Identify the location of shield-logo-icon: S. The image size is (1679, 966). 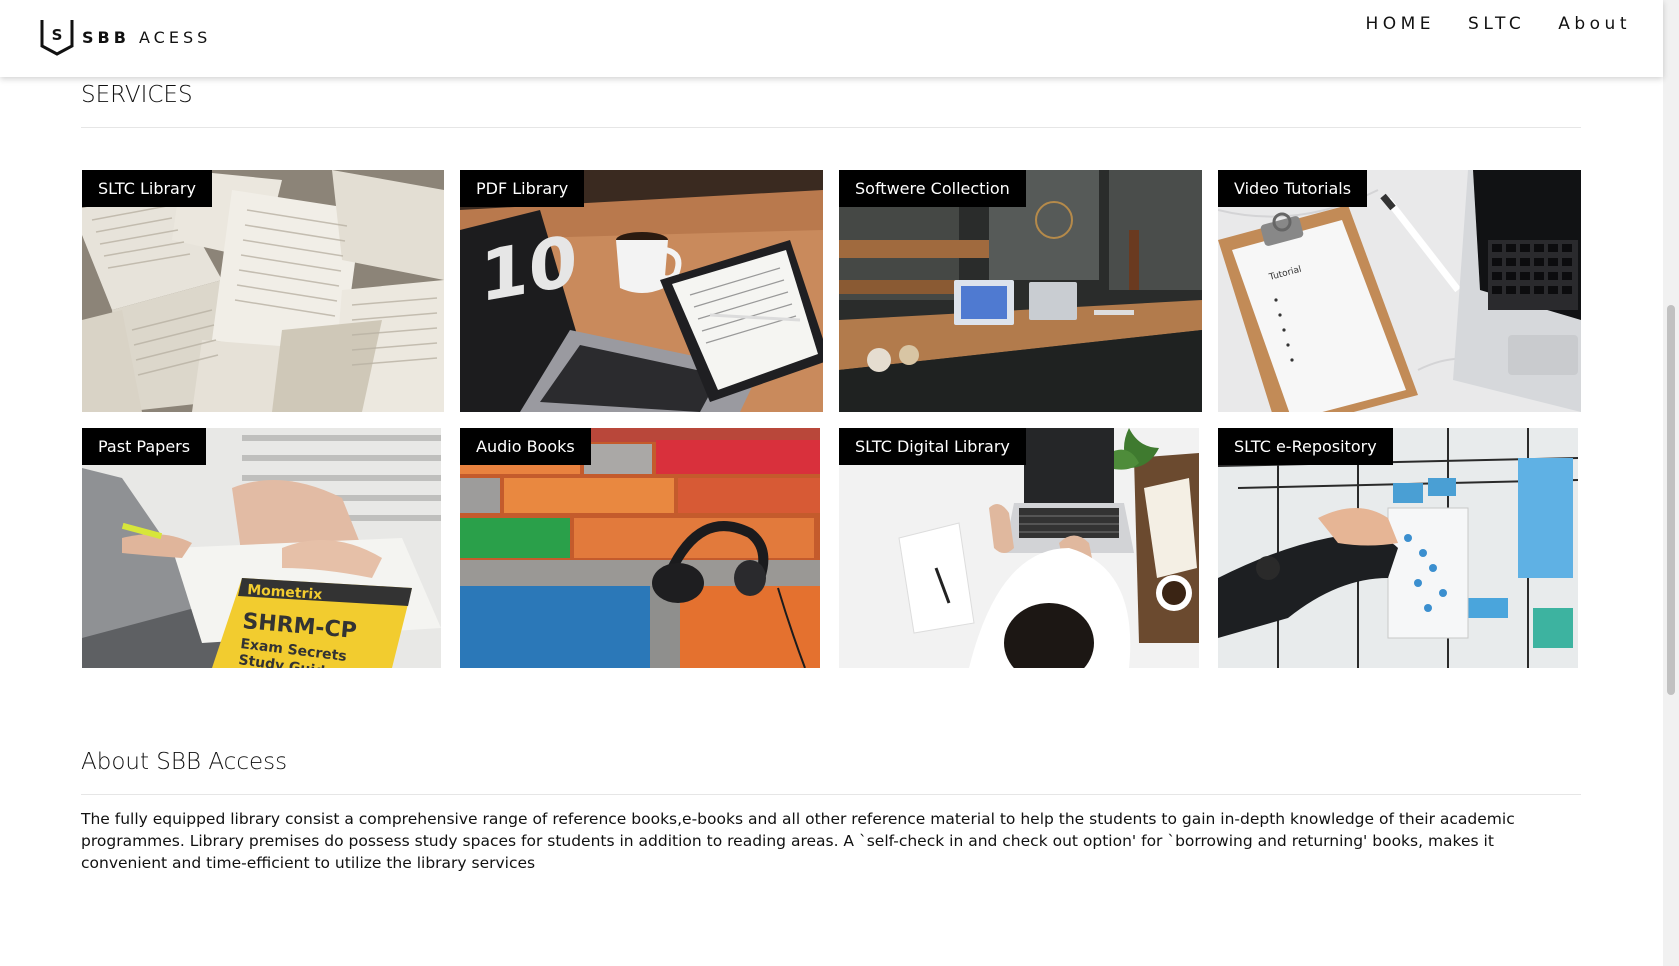
(57, 38).